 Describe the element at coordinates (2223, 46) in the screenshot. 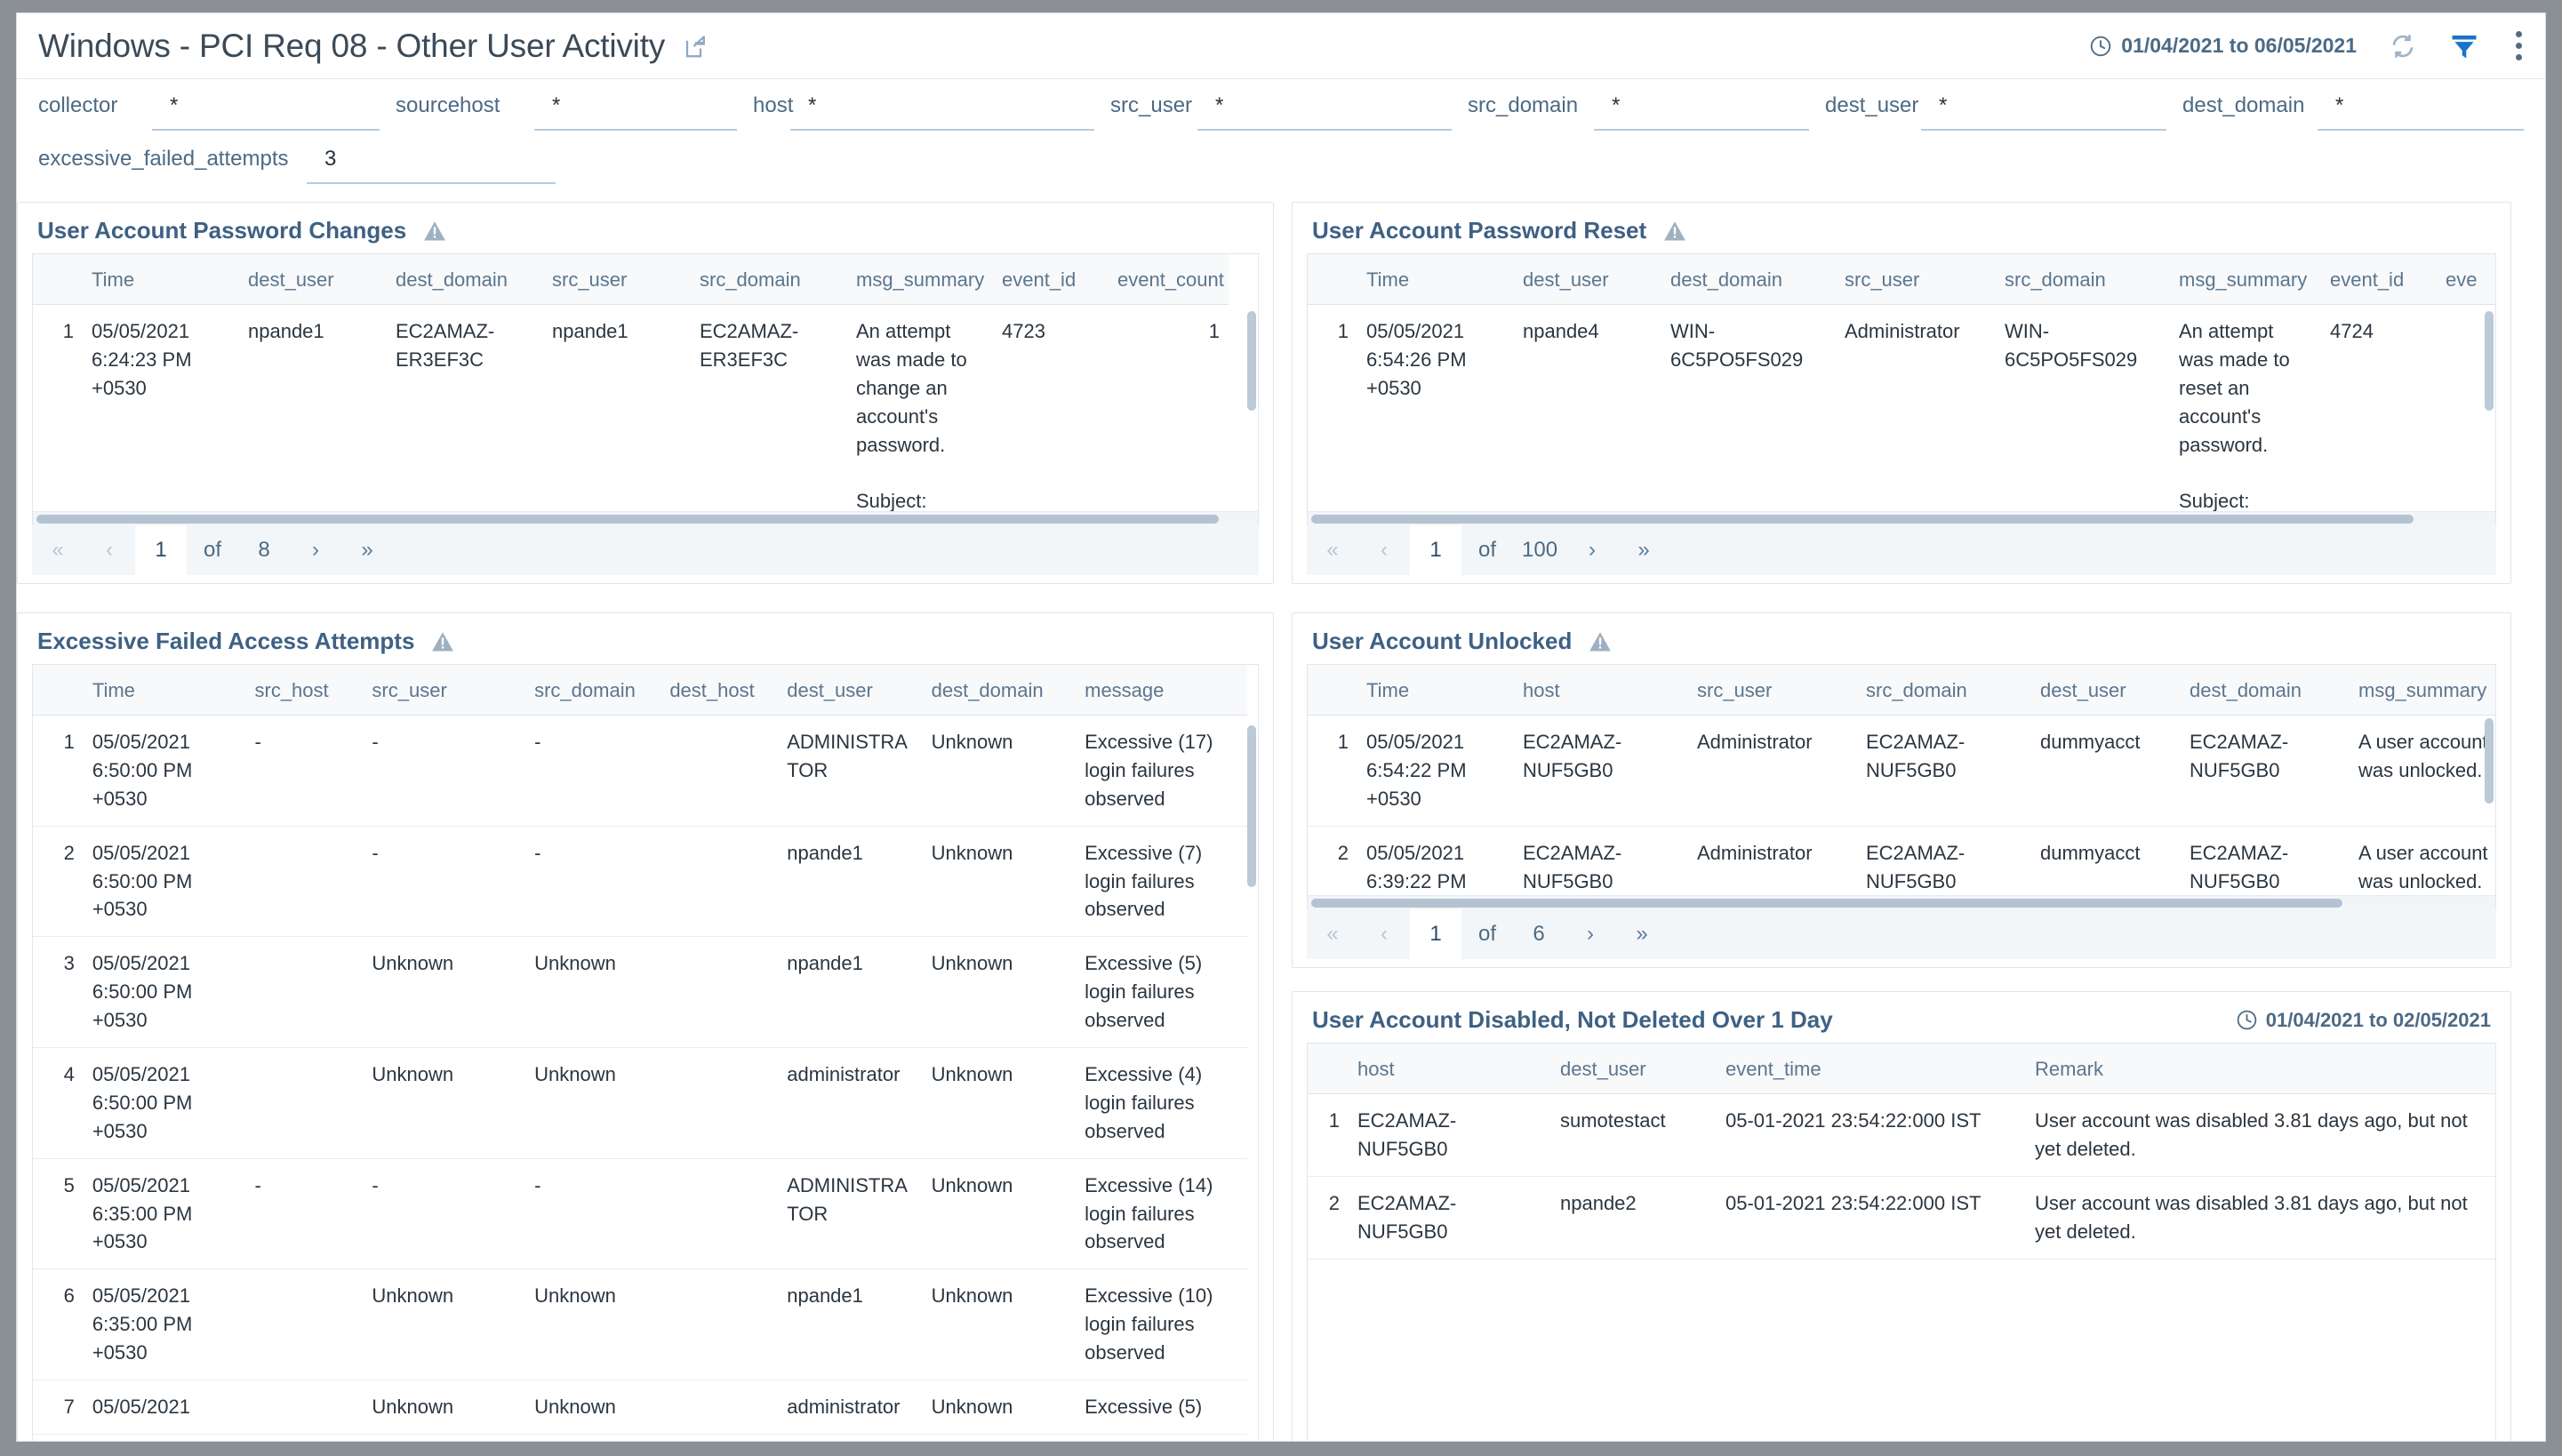

I see `header-date-range: 01/04/2021 to 06/05/2021` at that location.